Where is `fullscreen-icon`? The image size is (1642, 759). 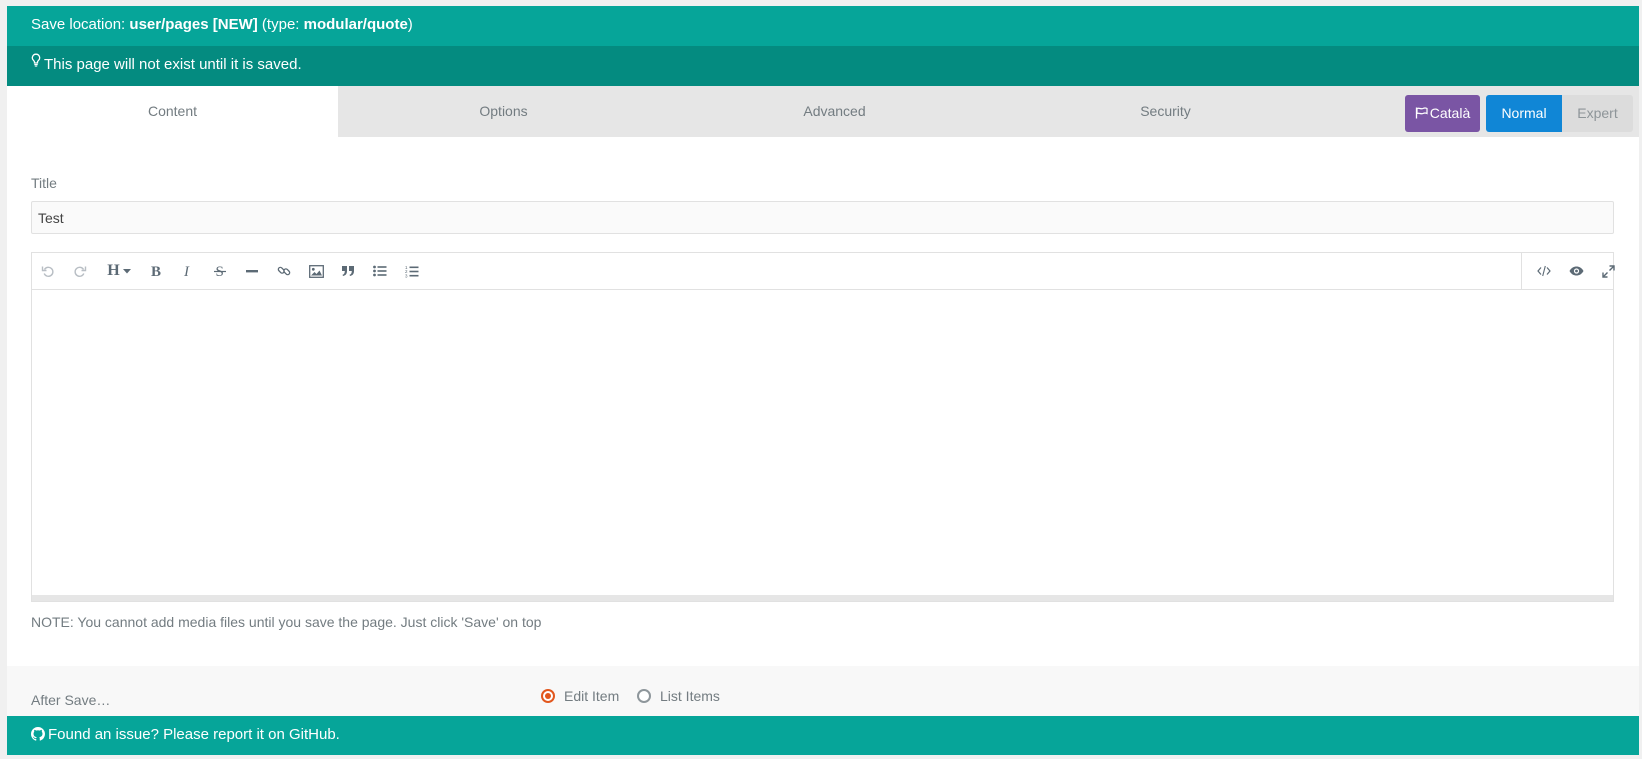 fullscreen-icon is located at coordinates (1608, 271).